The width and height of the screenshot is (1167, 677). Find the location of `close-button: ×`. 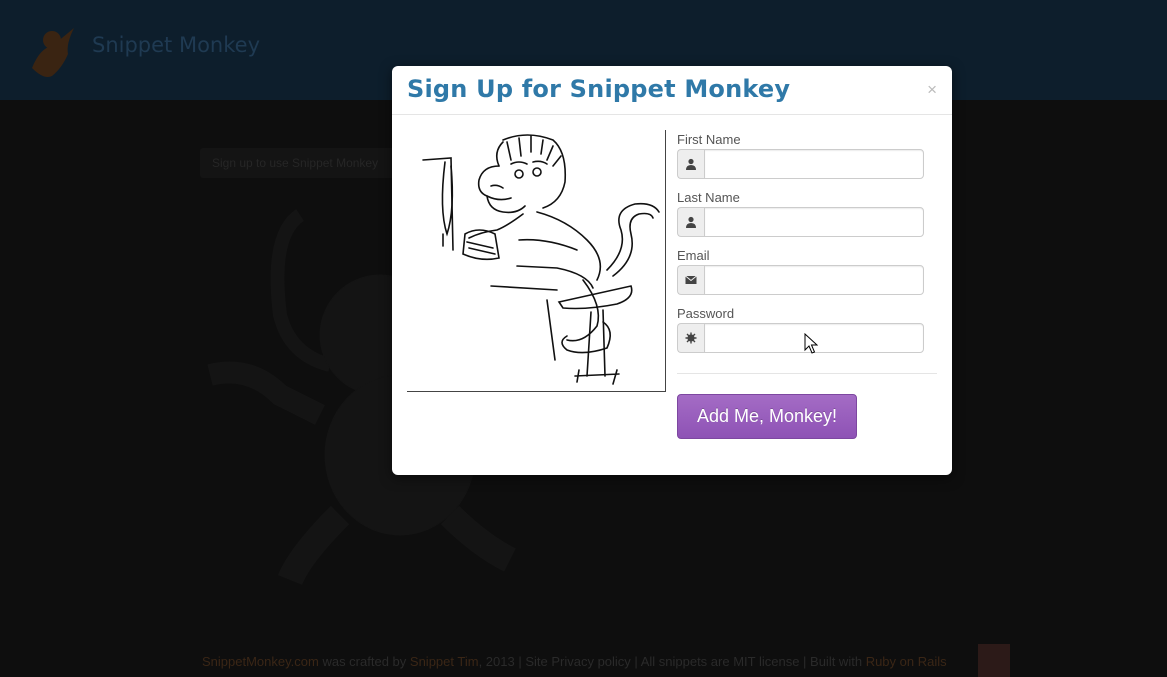

close-button: × is located at coordinates (932, 89).